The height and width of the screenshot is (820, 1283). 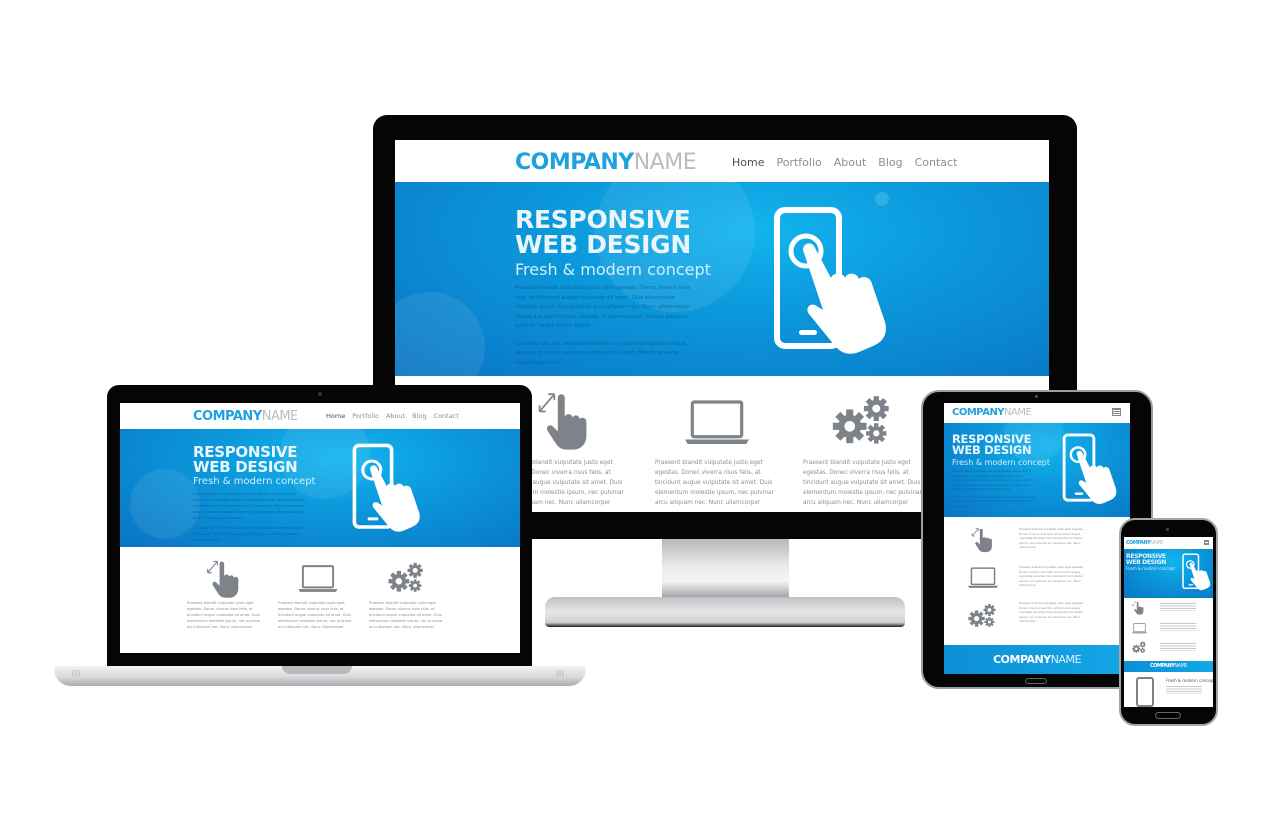 What do you see at coordinates (574, 162) in the screenshot?
I see `logo-bold: COMPANY` at bounding box center [574, 162].